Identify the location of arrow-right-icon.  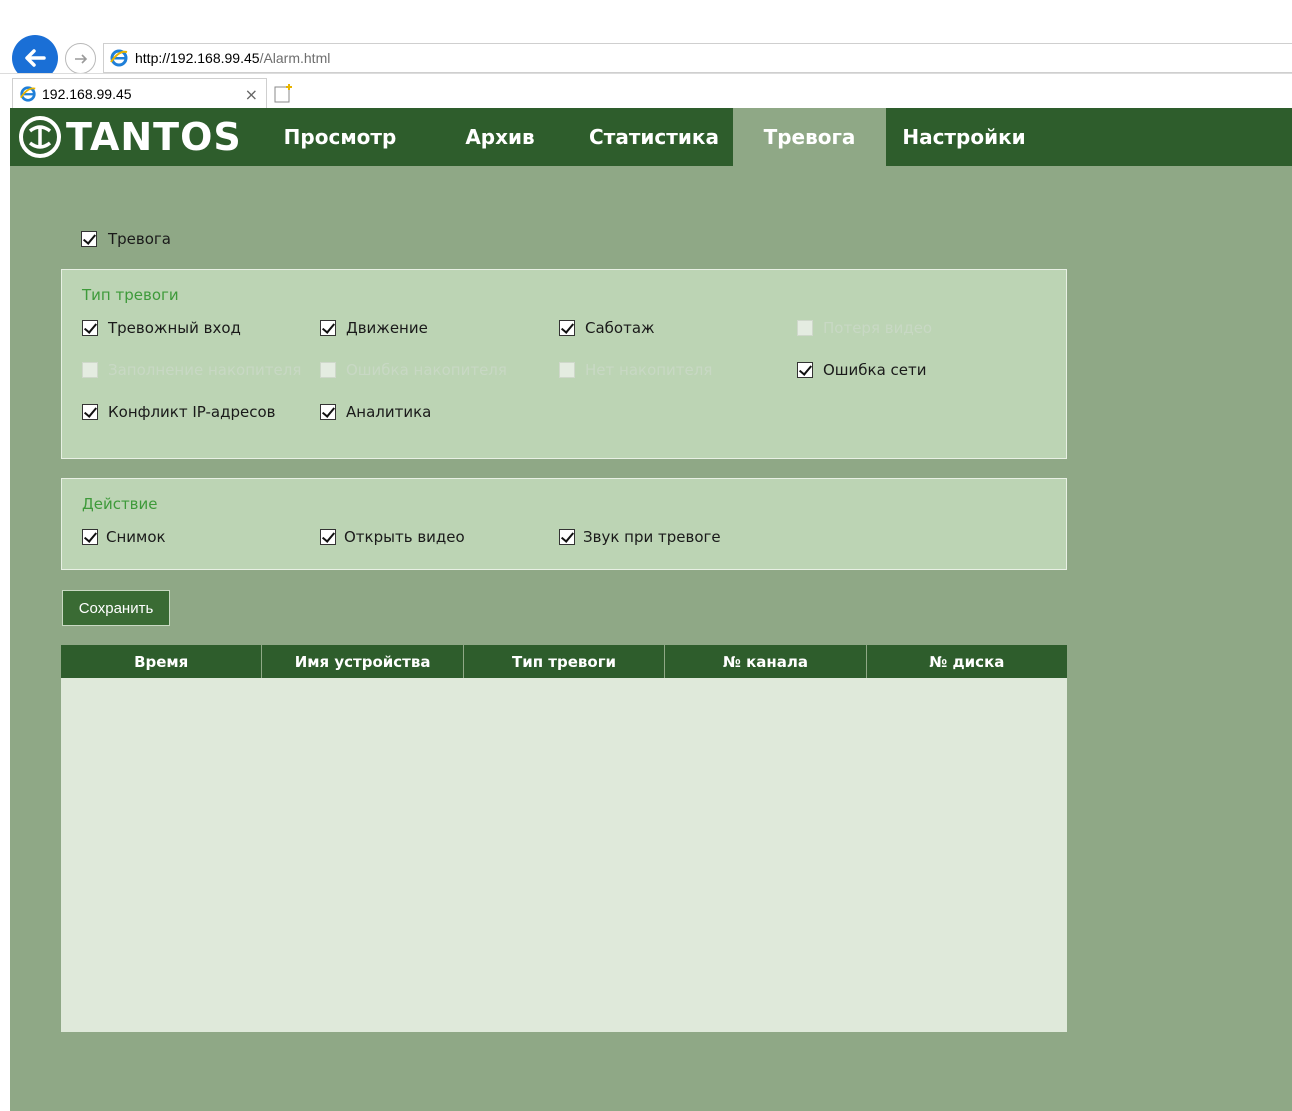
(80, 58).